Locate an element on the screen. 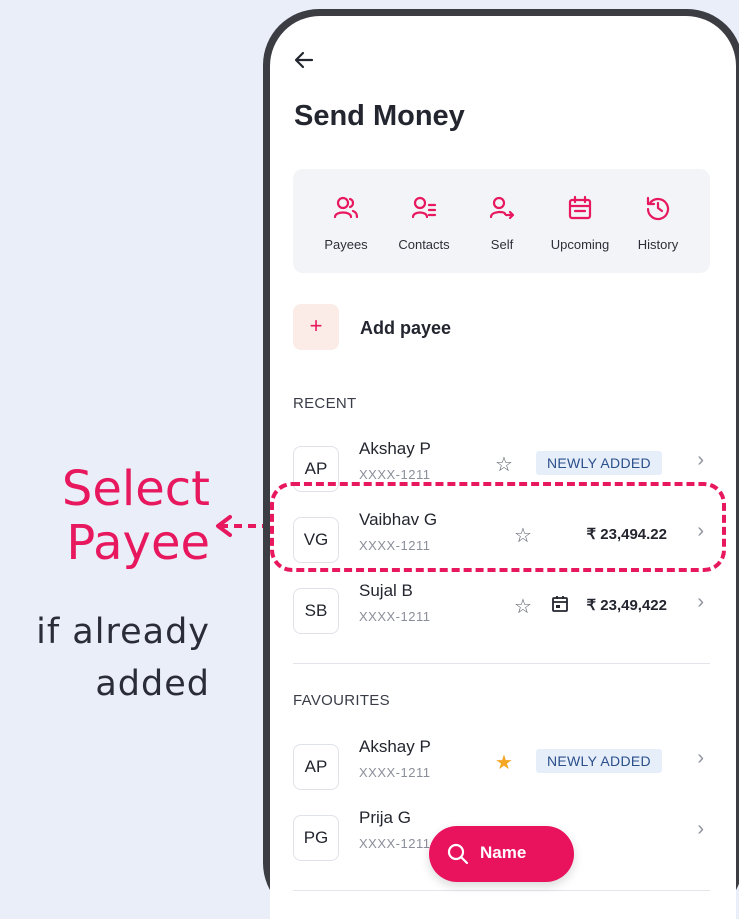 The height and width of the screenshot is (919, 739). callout-subtitle: if already added is located at coordinates (105, 658).